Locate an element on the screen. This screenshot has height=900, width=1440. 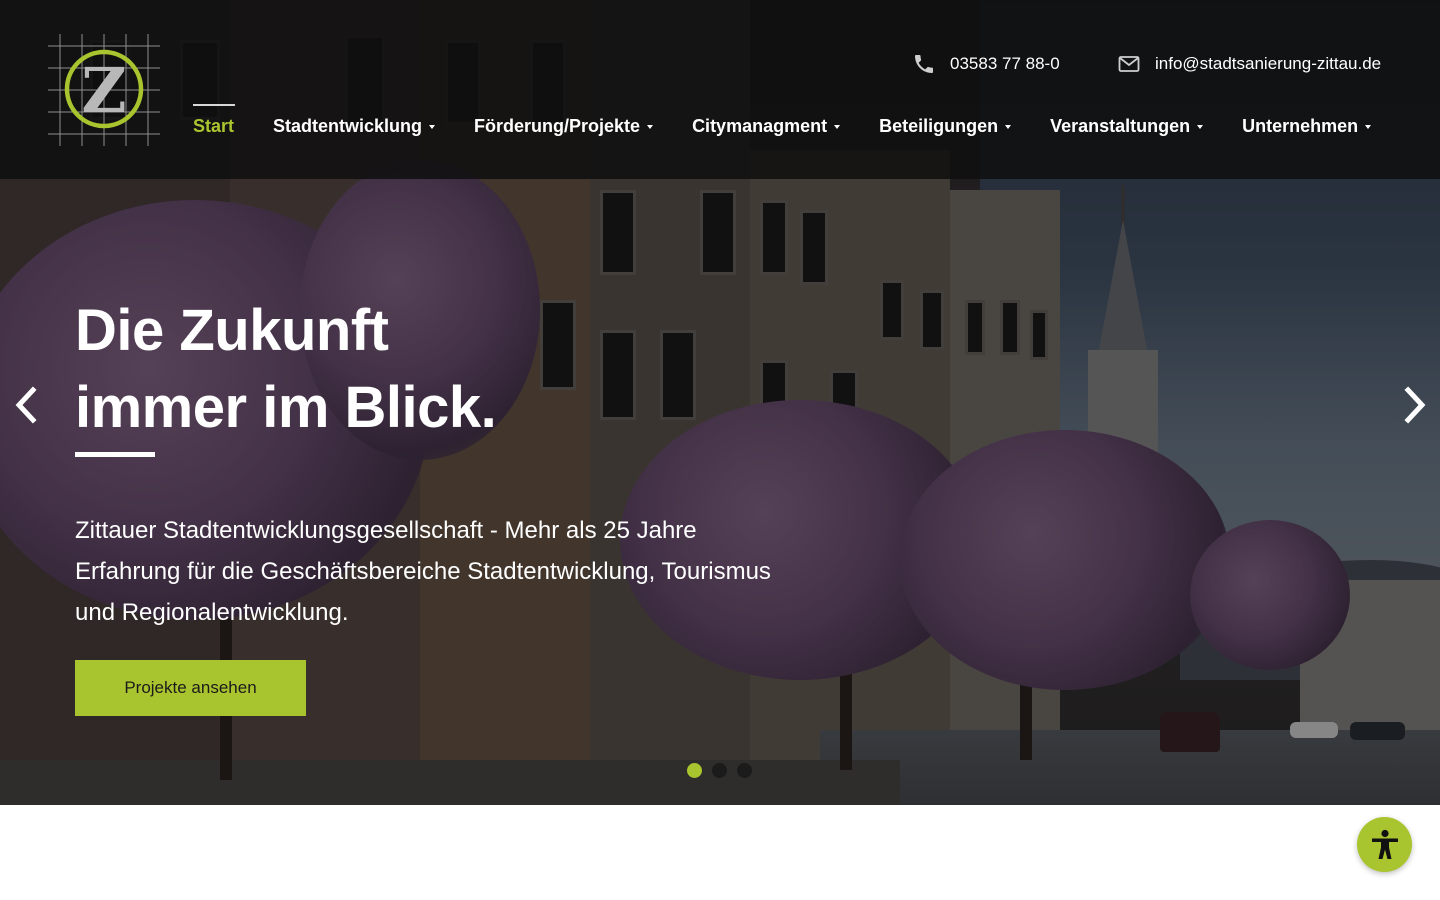
nav-item-veranstaltungen: Veranstaltungen is located at coordinates (1127, 120).